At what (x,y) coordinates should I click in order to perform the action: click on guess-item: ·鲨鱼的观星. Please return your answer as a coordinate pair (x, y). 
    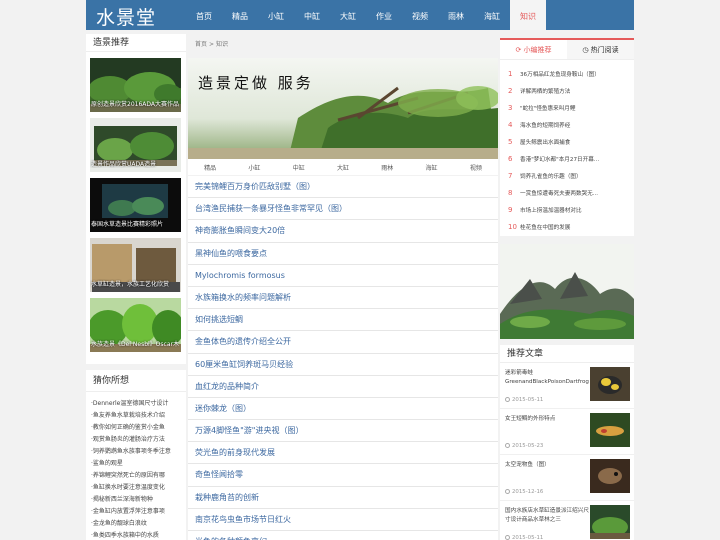
    Looking at the image, I should click on (138, 464).